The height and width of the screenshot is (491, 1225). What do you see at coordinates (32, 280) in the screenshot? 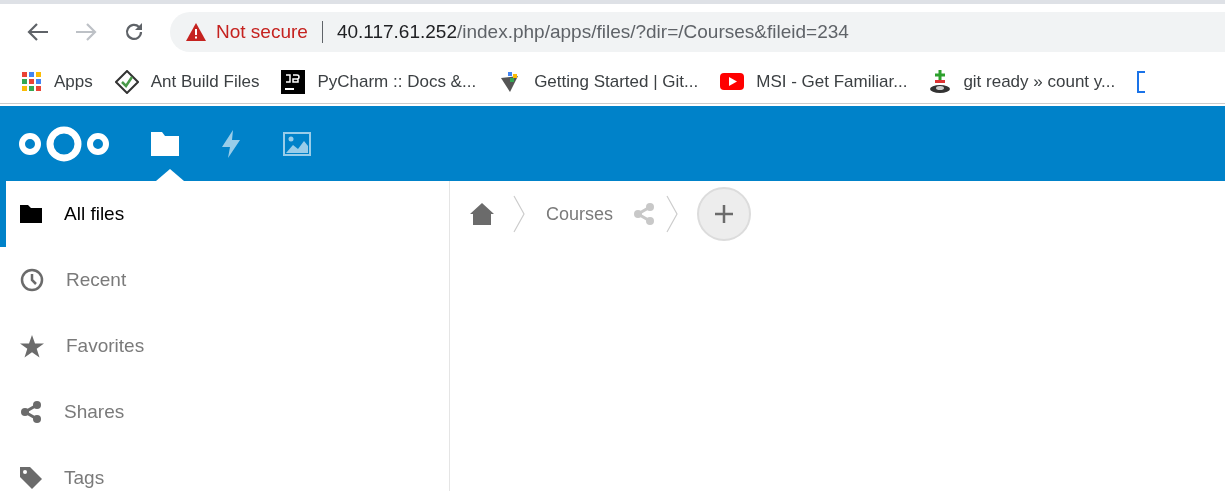
I see `clock-icon` at bounding box center [32, 280].